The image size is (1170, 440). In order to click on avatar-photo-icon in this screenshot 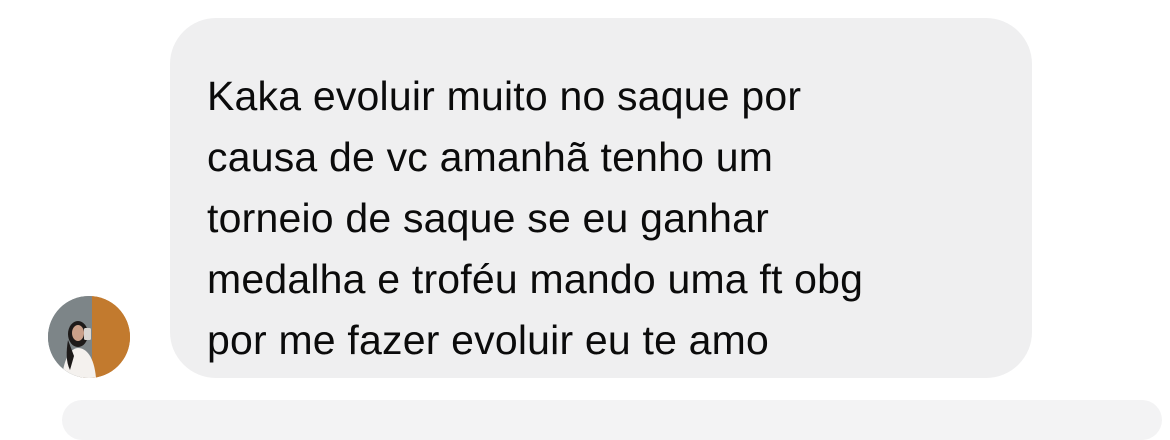, I will do `click(89, 337)`.